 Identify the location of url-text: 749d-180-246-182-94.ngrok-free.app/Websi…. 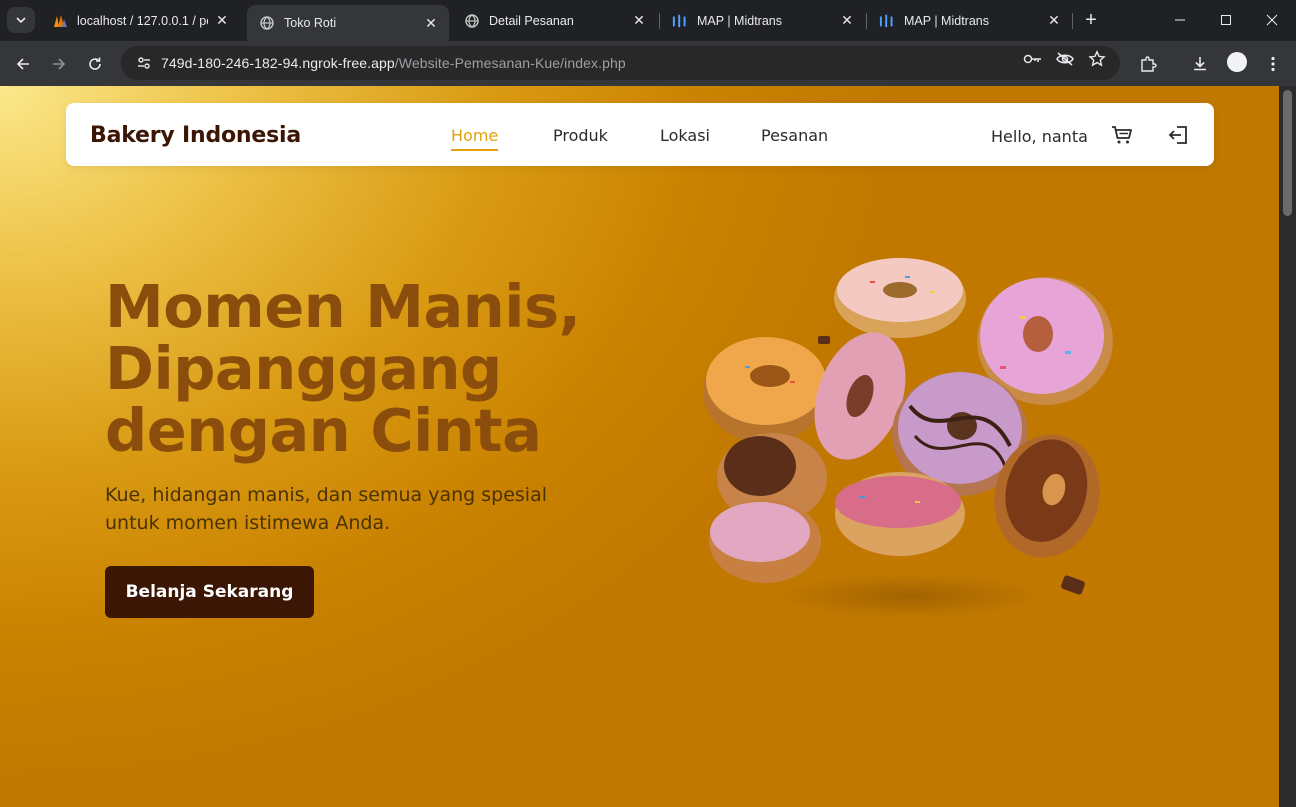
(393, 63).